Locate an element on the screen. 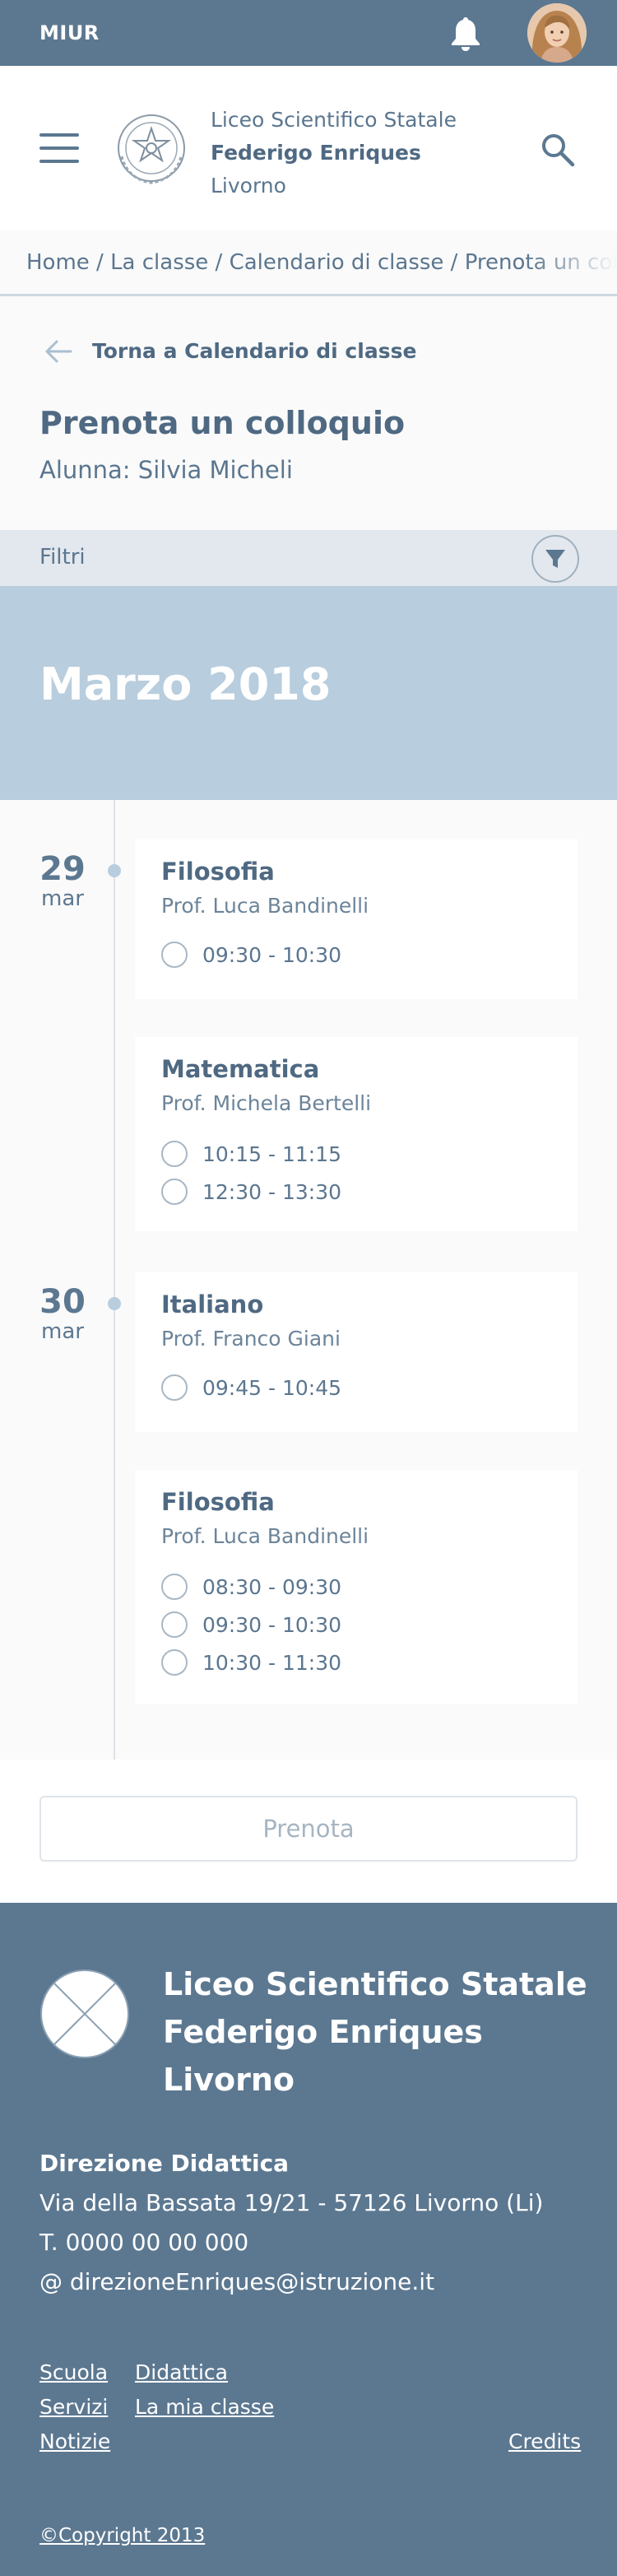 The image size is (617, 2576). timeline-line is located at coordinates (115, 1280).